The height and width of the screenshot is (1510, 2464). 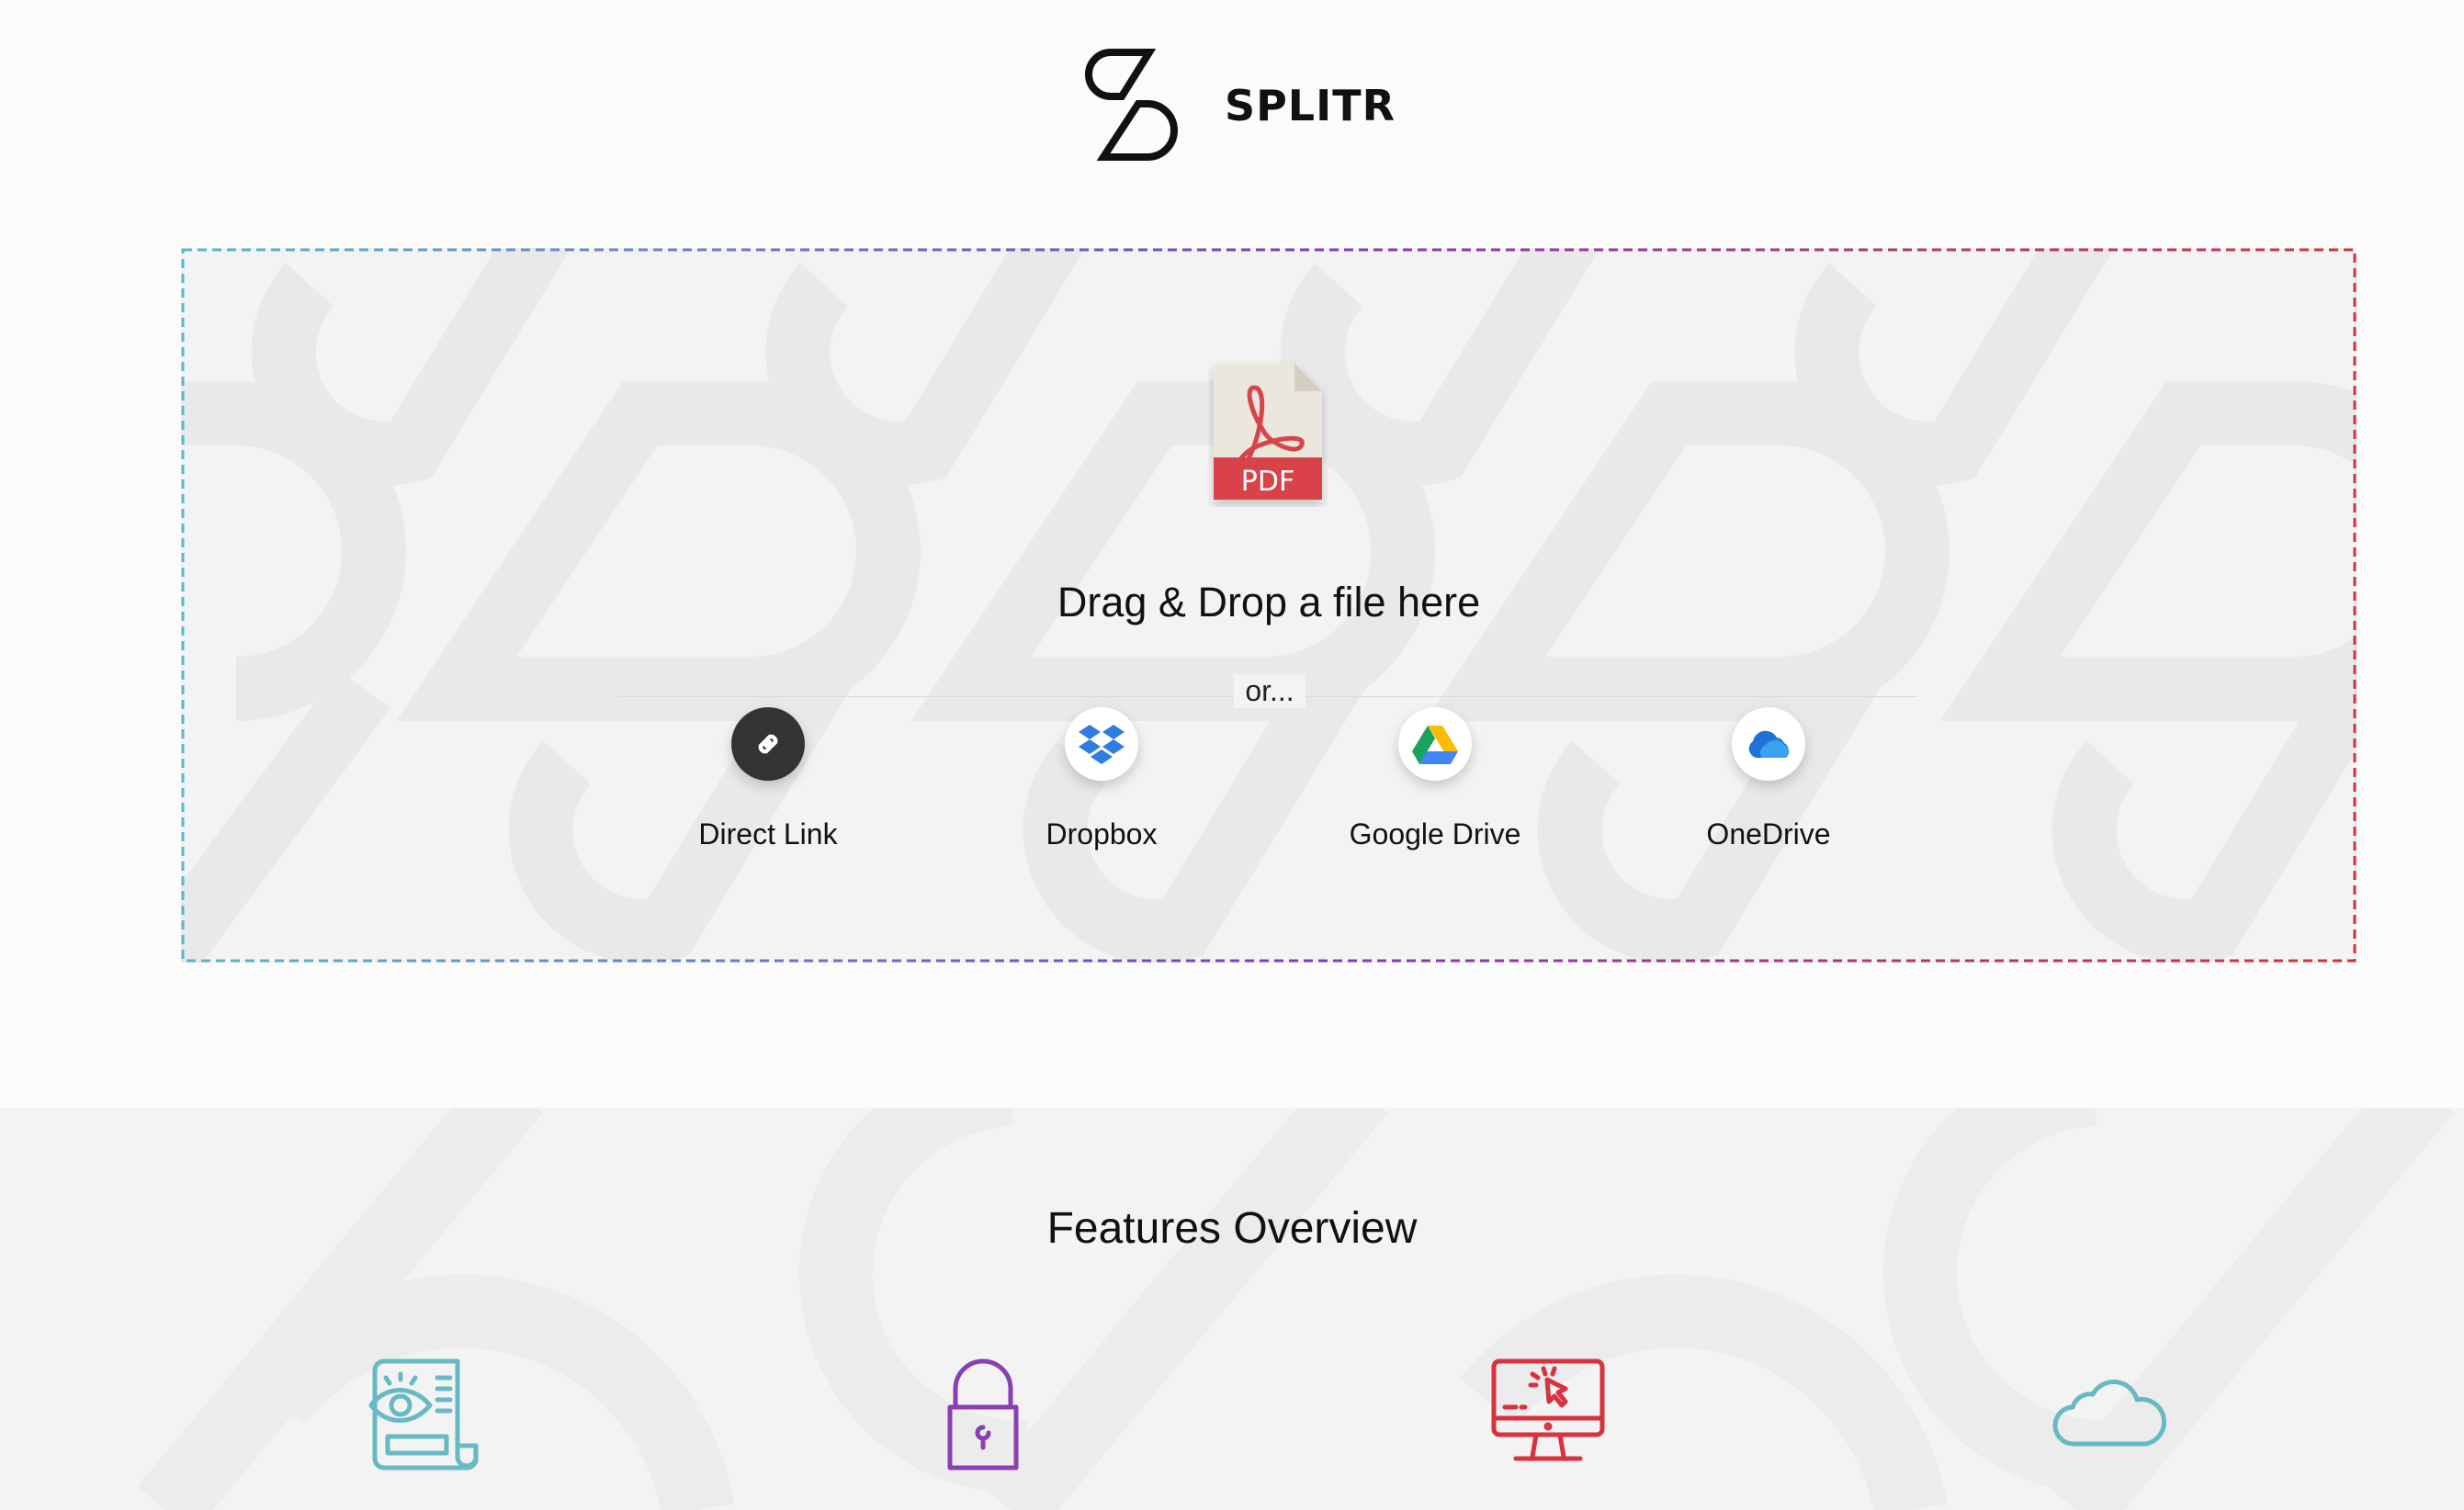 What do you see at coordinates (1102, 834) in the screenshot?
I see `dropbox-label: Dropbox` at bounding box center [1102, 834].